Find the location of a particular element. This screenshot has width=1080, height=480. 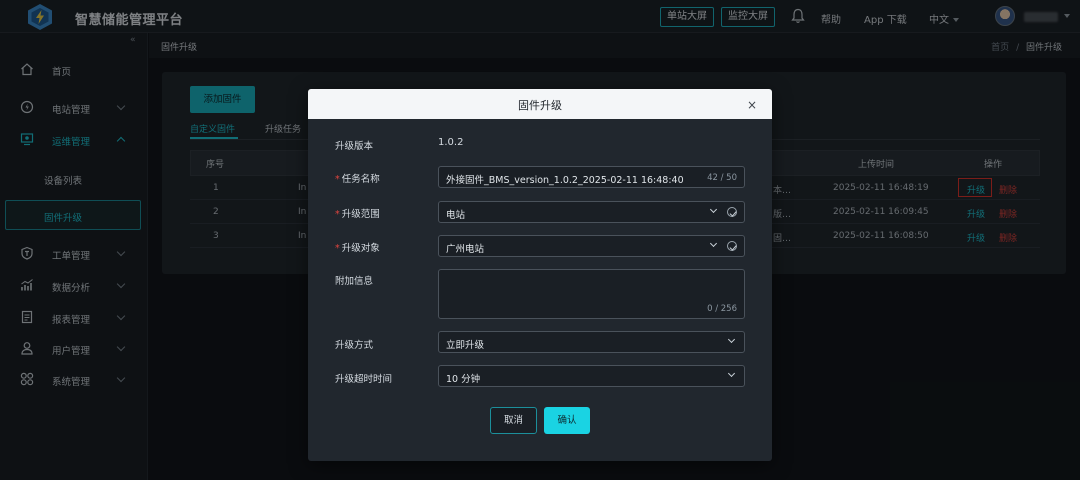

scope-label: * 升级范围 is located at coordinates (357, 213).